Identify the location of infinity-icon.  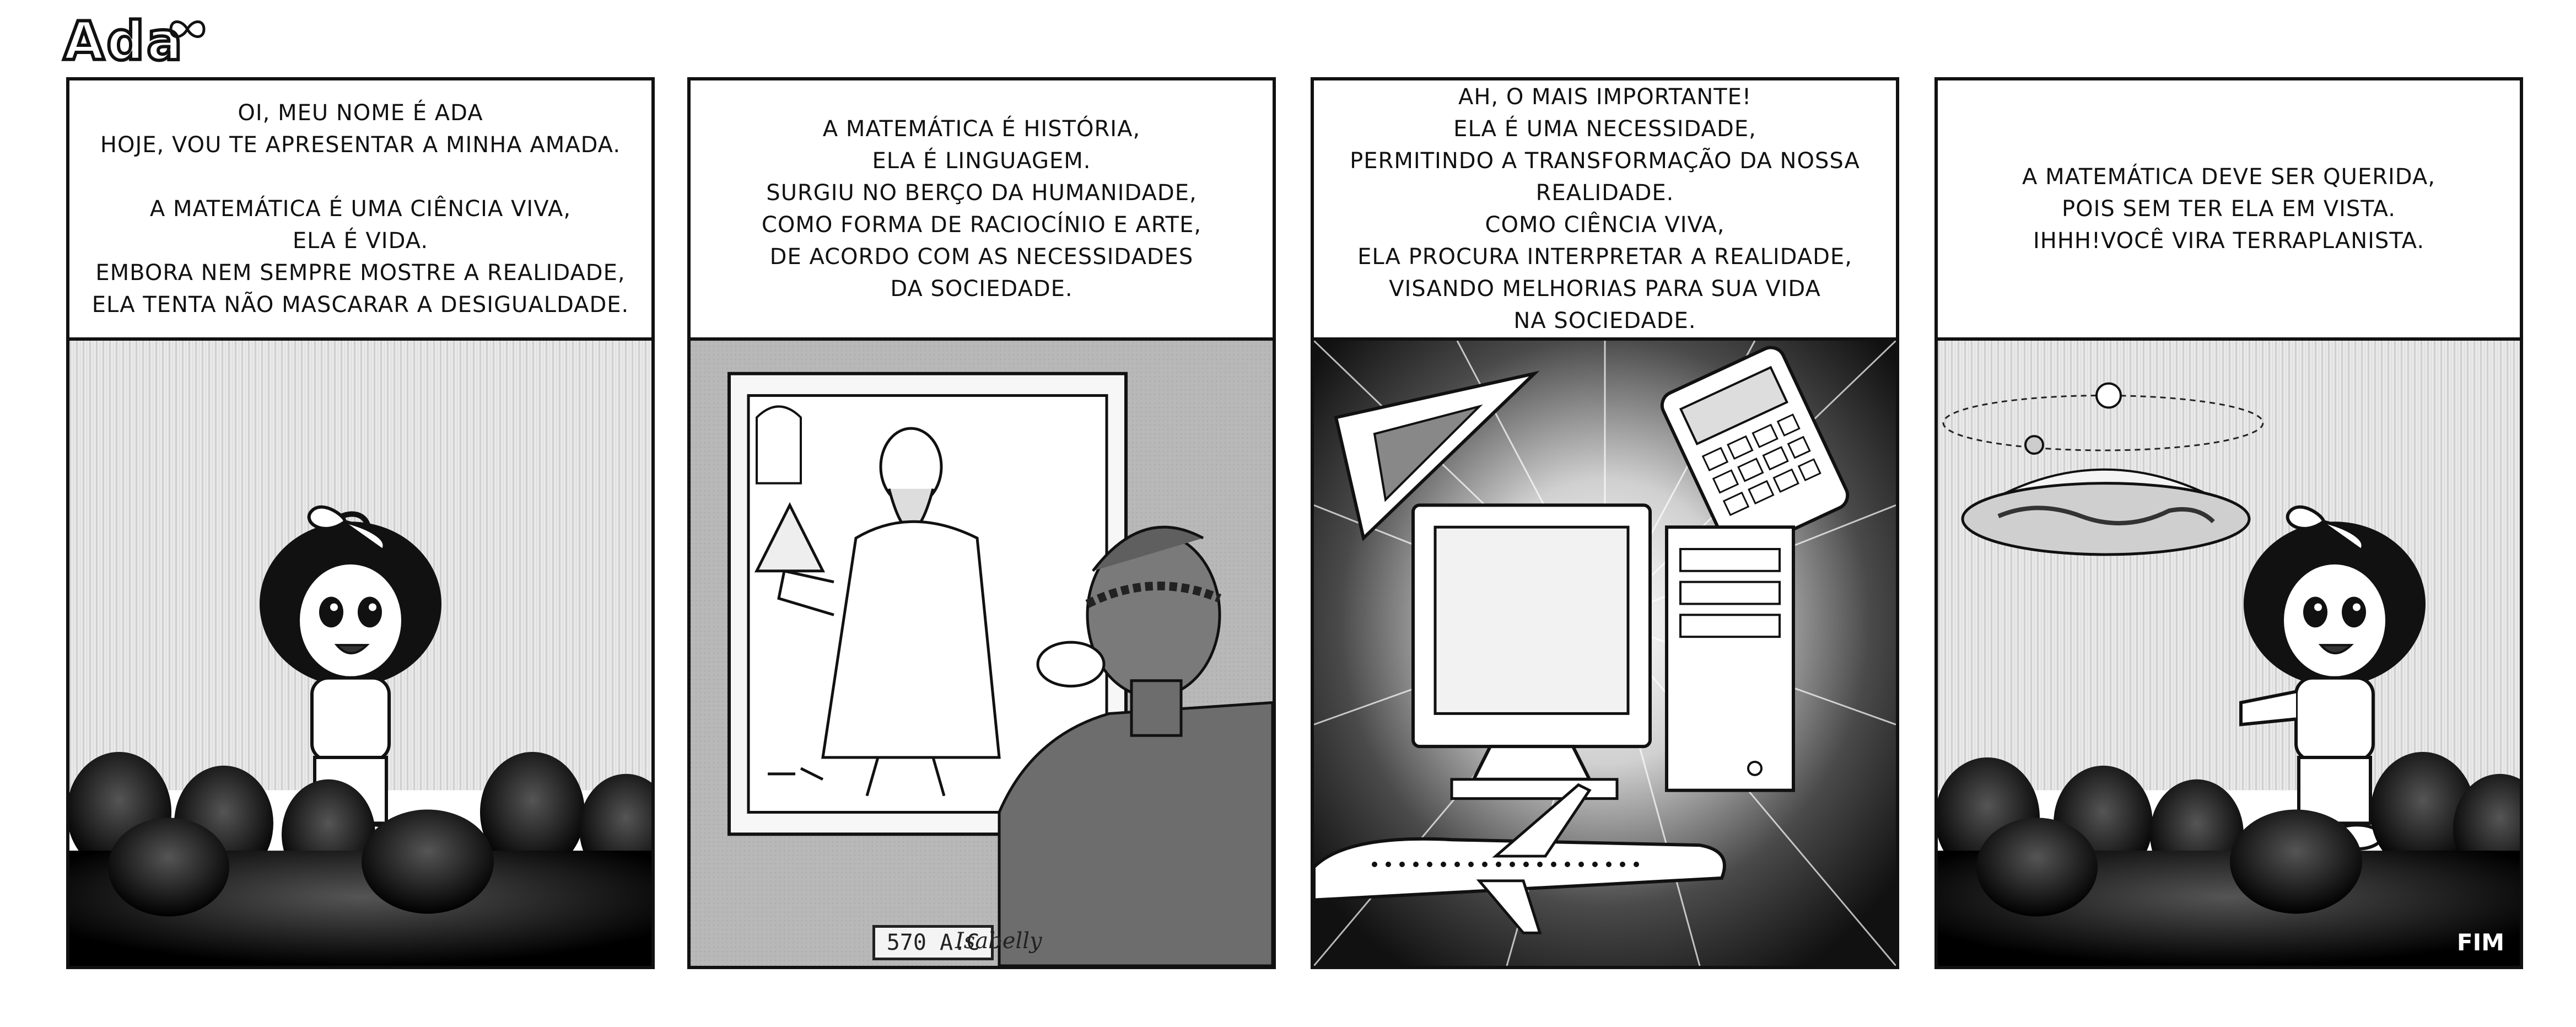
(188, 29).